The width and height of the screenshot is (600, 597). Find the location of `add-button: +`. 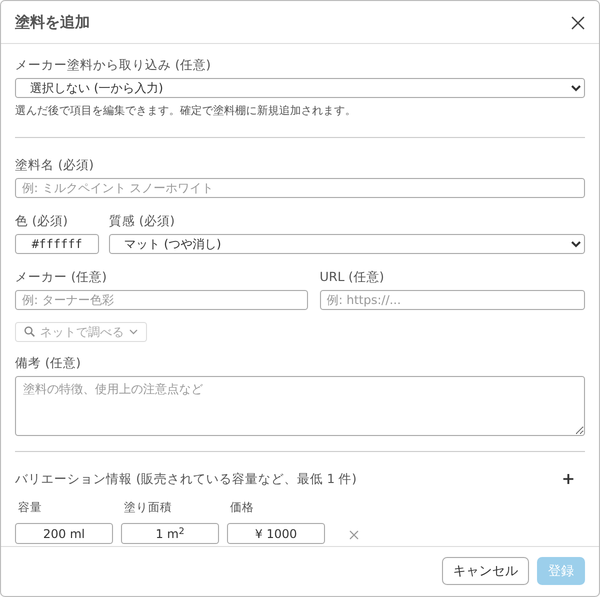

add-button: + is located at coordinates (568, 479).